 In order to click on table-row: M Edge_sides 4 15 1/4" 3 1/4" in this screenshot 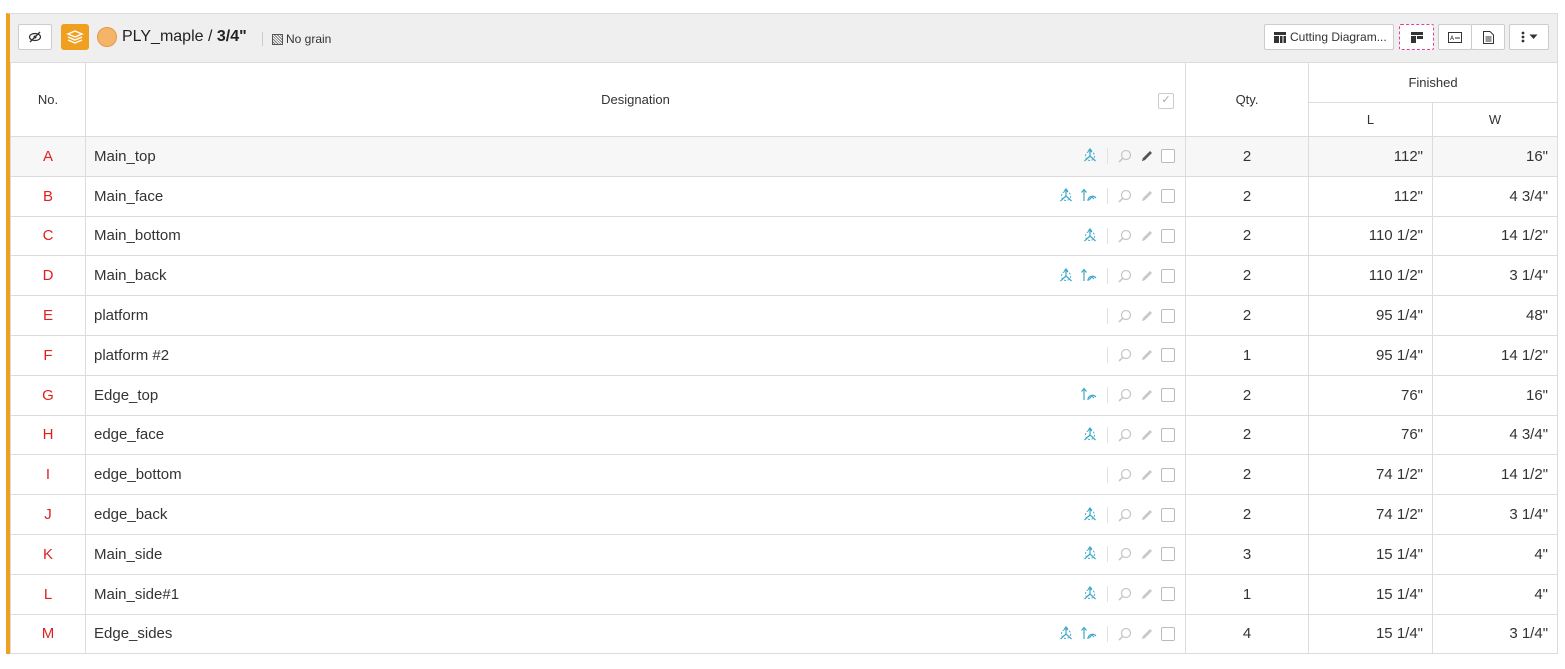, I will do `click(784, 634)`.